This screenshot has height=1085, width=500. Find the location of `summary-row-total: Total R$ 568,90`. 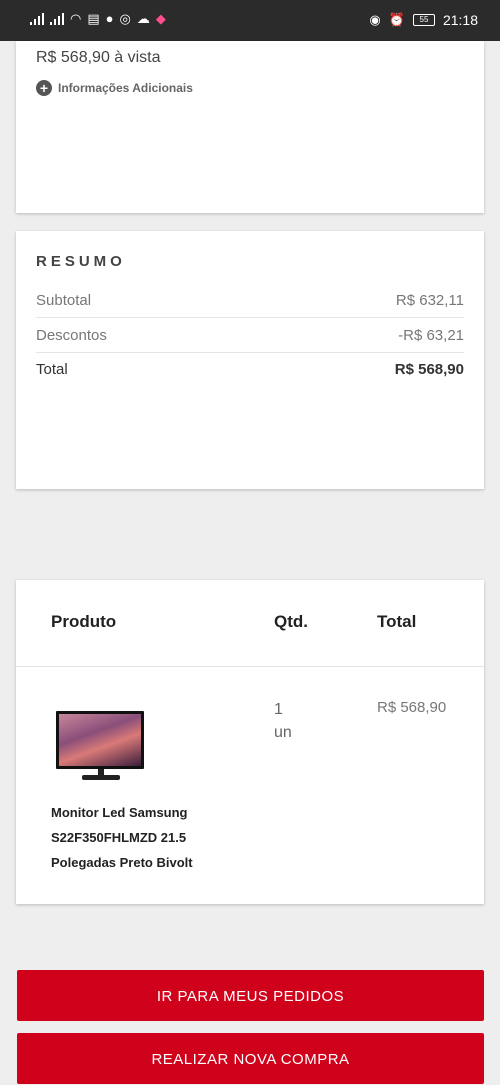

summary-row-total: Total R$ 568,90 is located at coordinates (250, 369).